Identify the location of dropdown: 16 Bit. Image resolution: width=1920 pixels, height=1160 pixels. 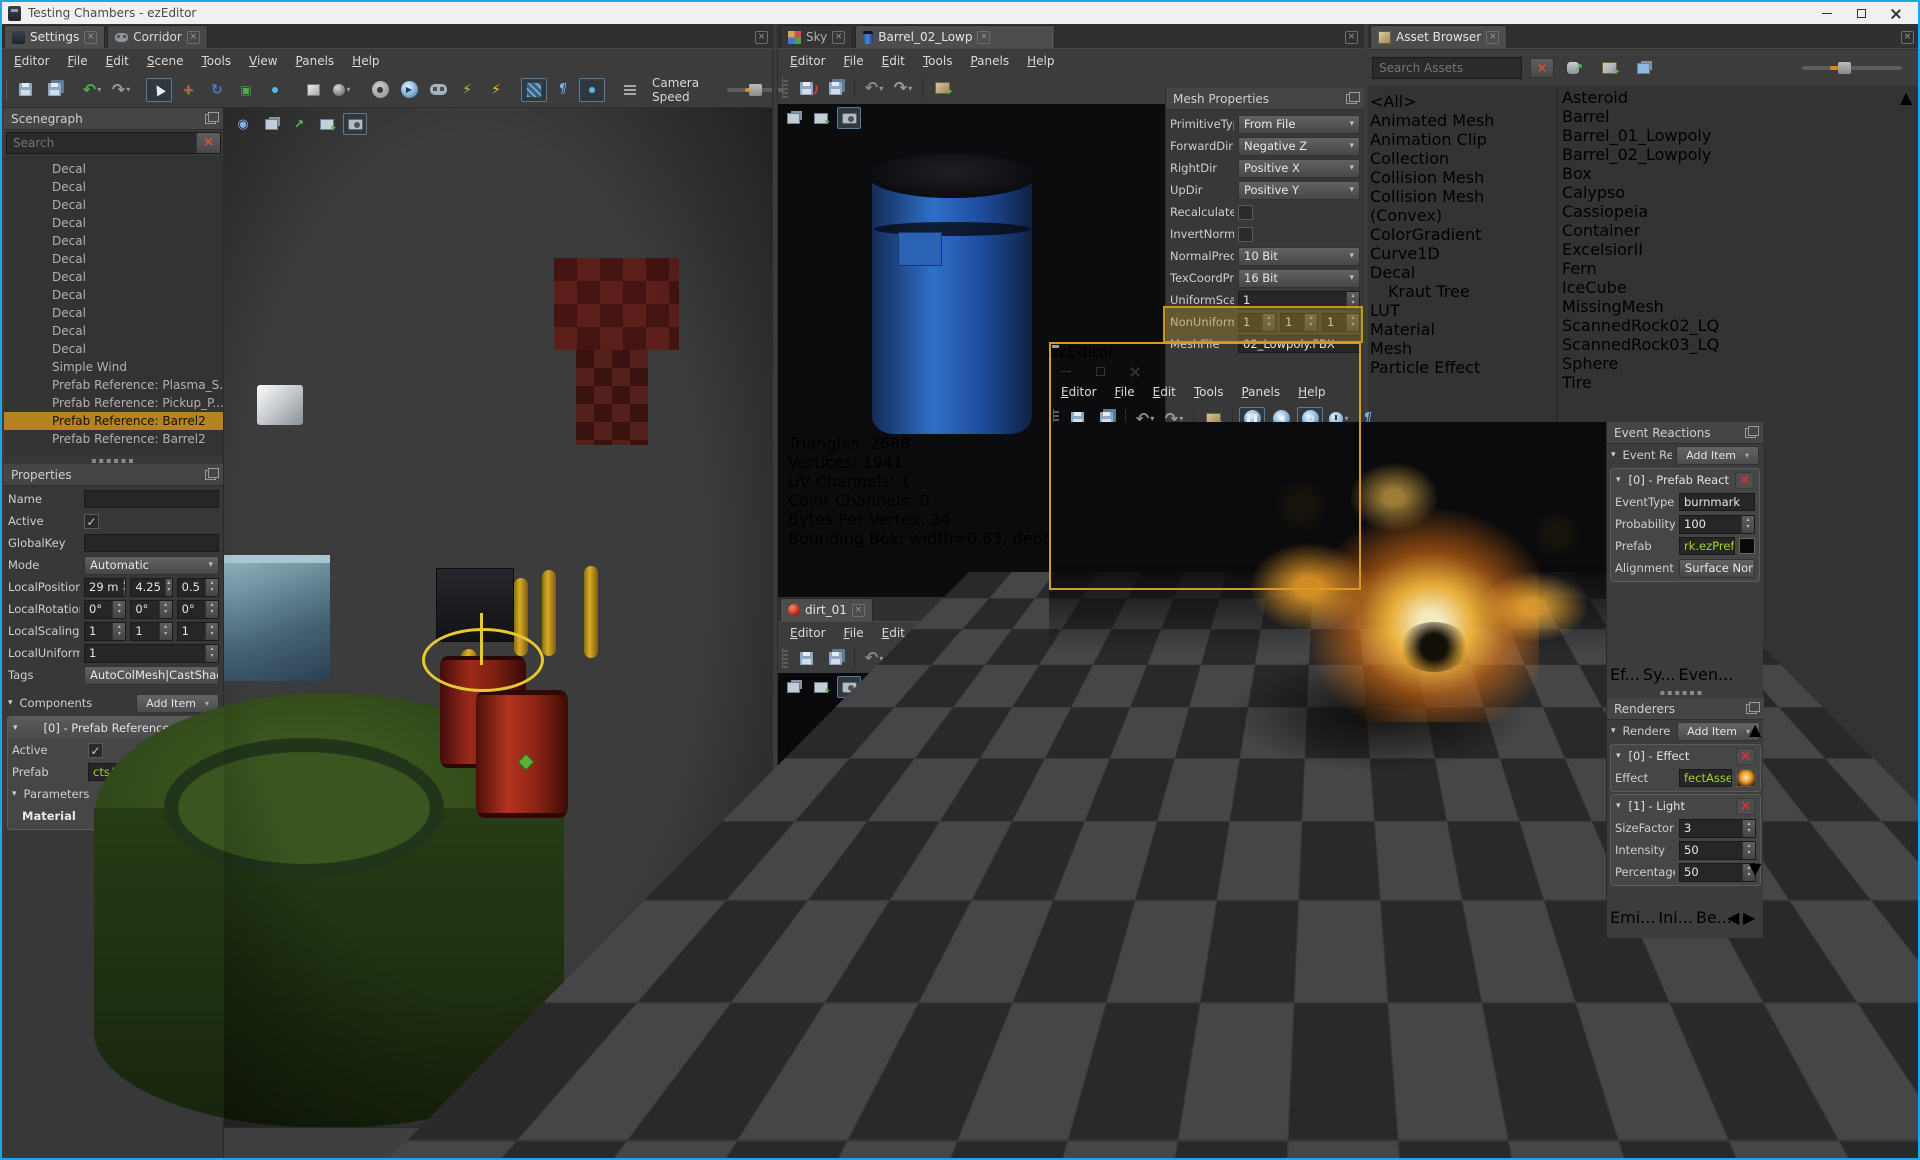
(1299, 278).